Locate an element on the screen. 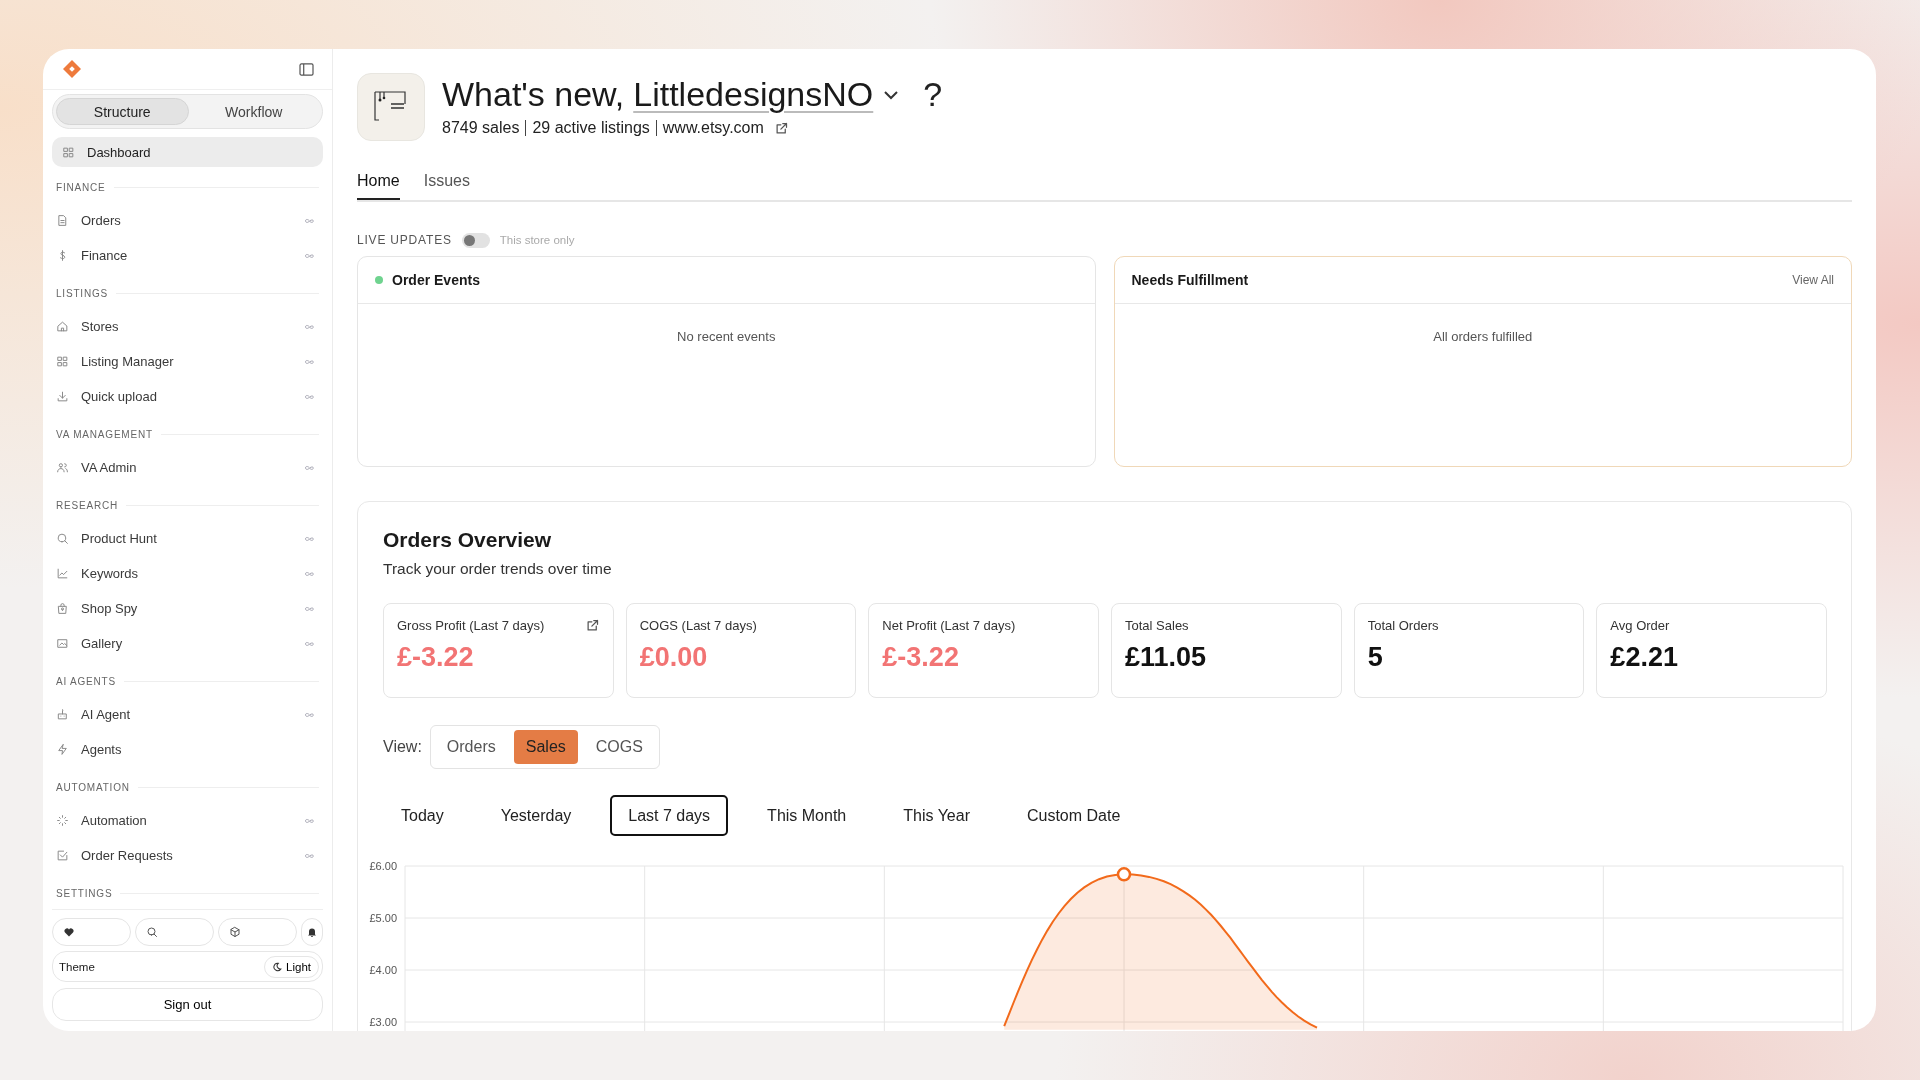  store-link: www.etsy.com is located at coordinates (712, 128).